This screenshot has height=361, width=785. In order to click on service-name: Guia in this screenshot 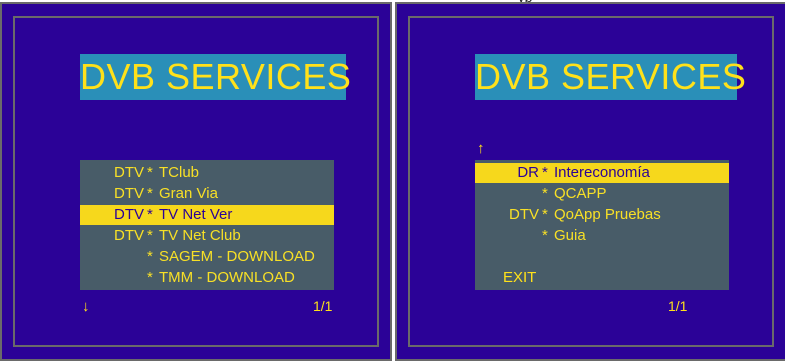, I will do `click(570, 235)`.